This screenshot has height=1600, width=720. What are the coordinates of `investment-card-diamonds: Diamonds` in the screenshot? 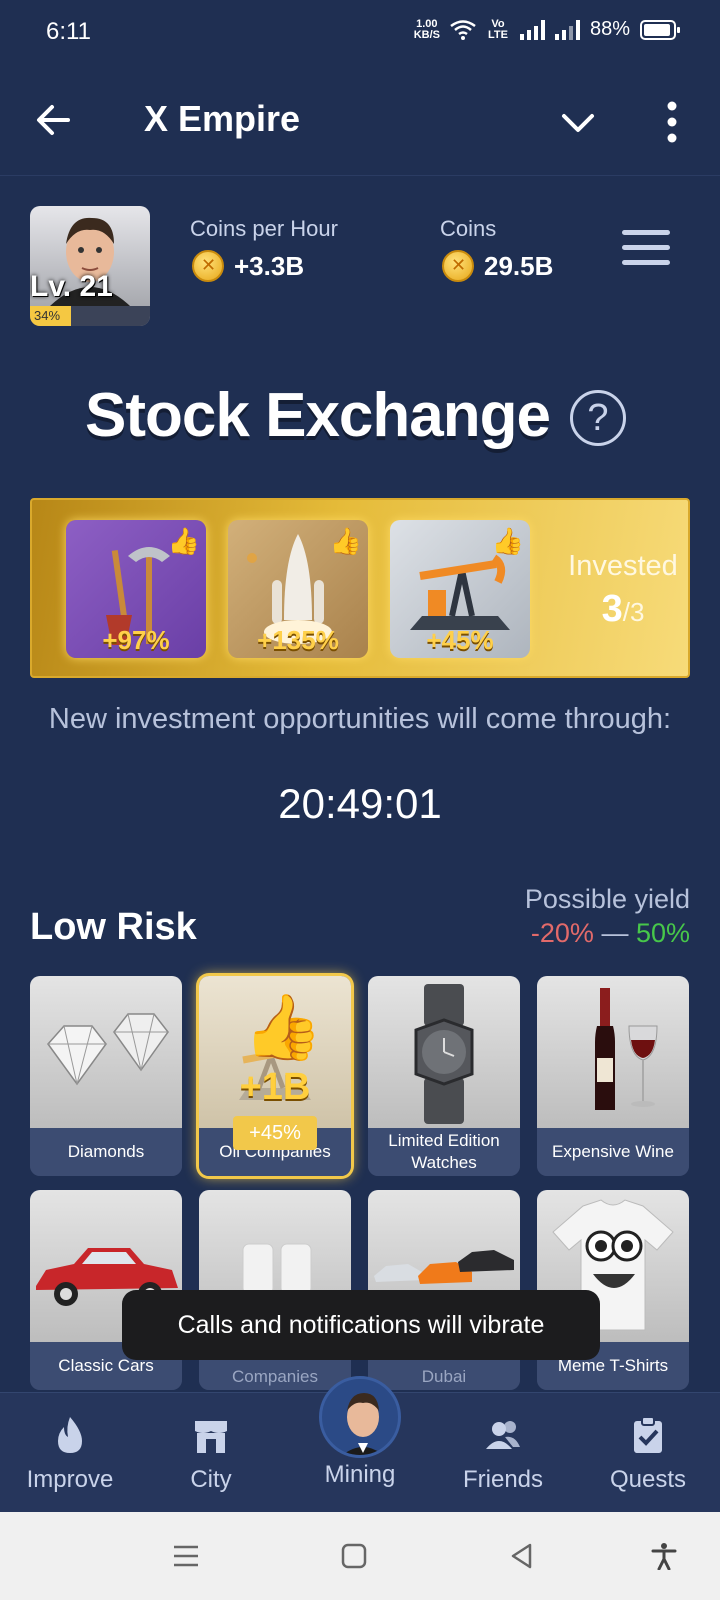 It's located at (106, 1076).